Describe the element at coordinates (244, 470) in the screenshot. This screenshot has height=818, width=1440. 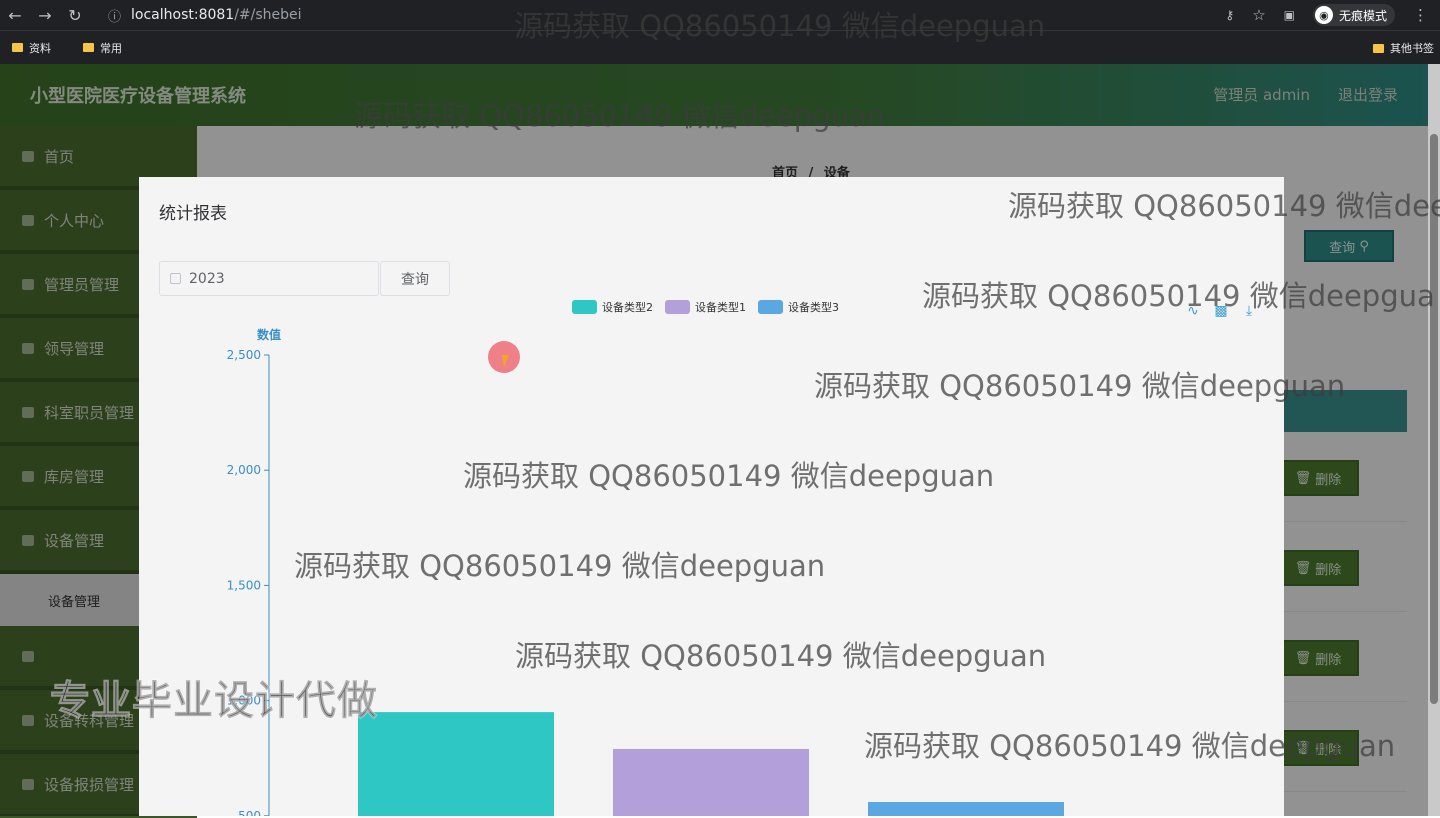
I see `y-tick-label: 2,000` at that location.